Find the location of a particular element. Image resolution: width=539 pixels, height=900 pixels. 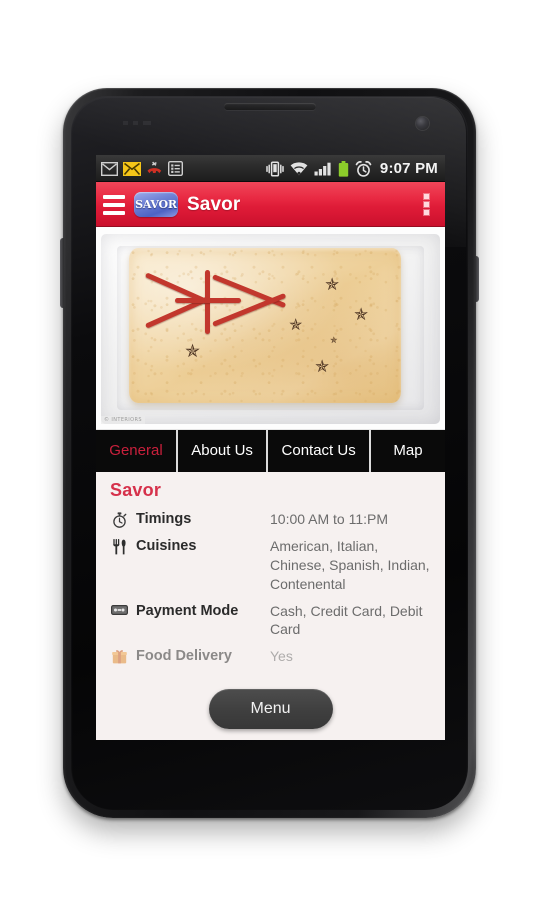

vibrate-mode-icon is located at coordinates (275, 168).